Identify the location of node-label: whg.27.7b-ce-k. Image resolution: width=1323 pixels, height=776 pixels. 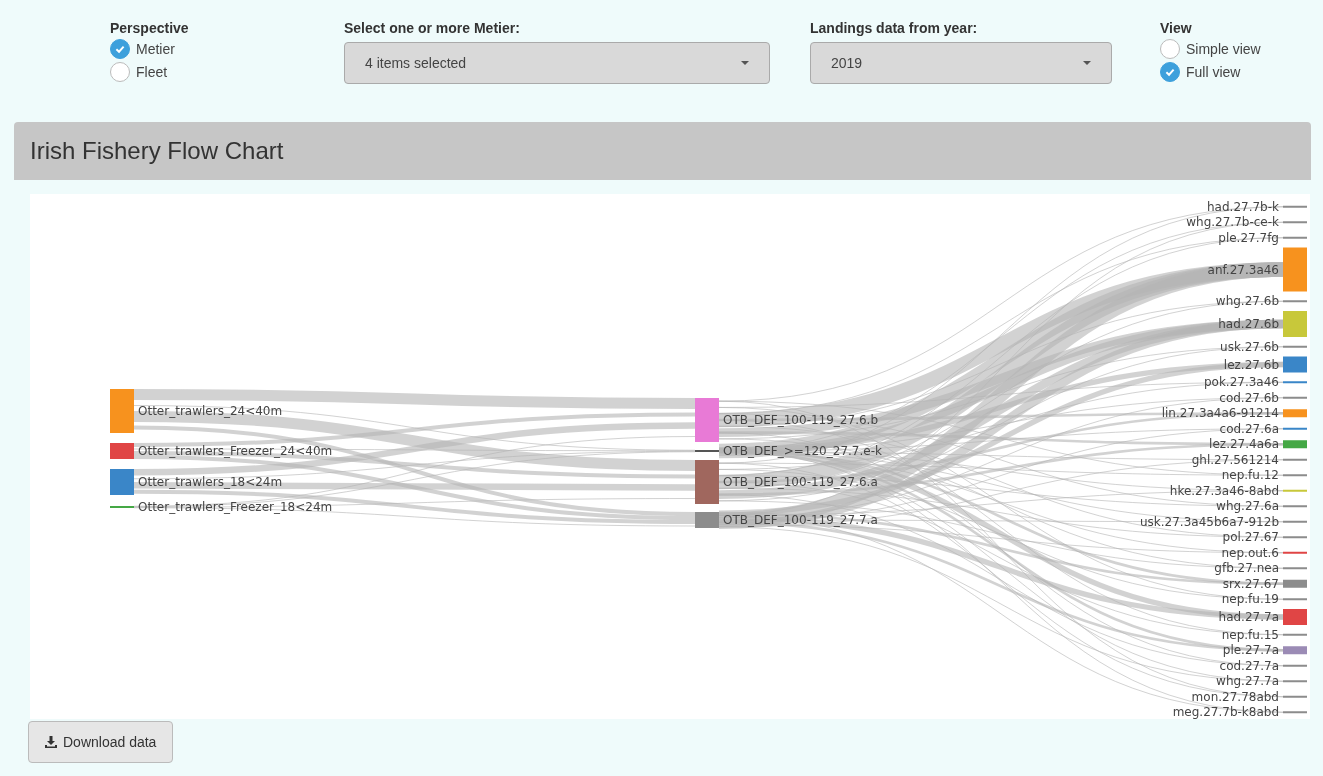
(1232, 222).